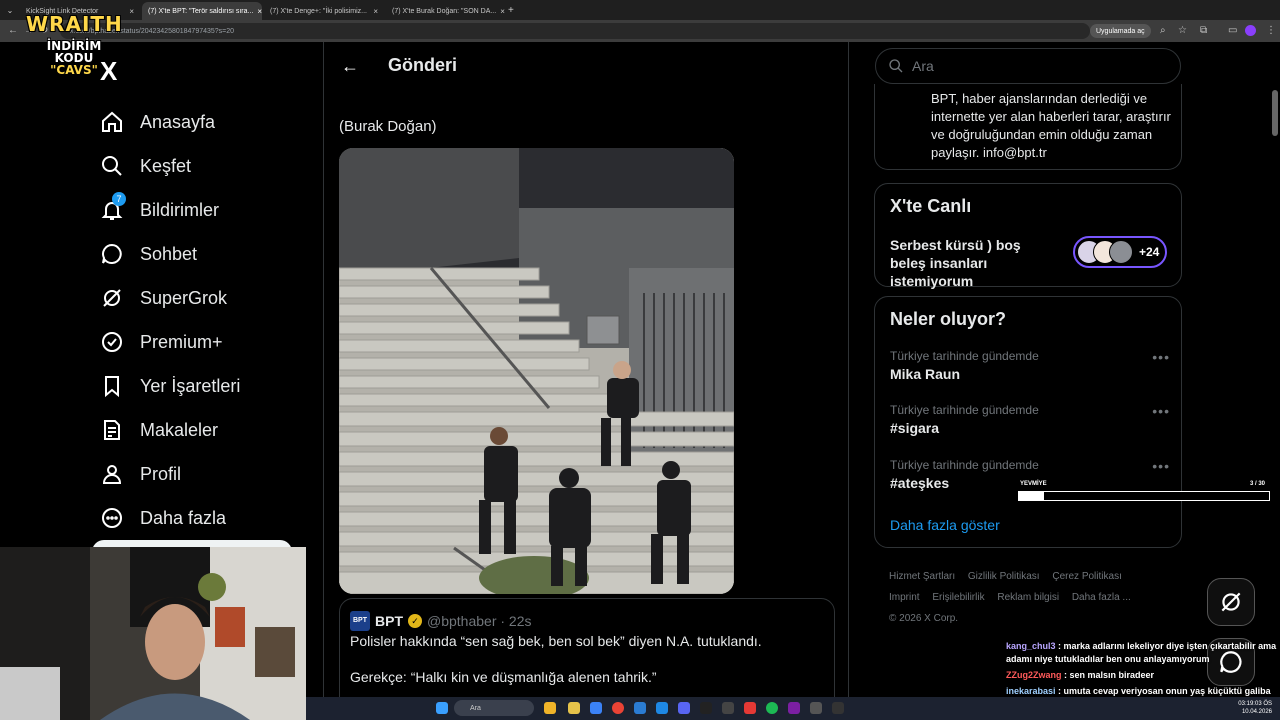 This screenshot has width=1280, height=720. What do you see at coordinates (179, 429) in the screenshot?
I see `sidebar-item-label: Makaleler` at bounding box center [179, 429].